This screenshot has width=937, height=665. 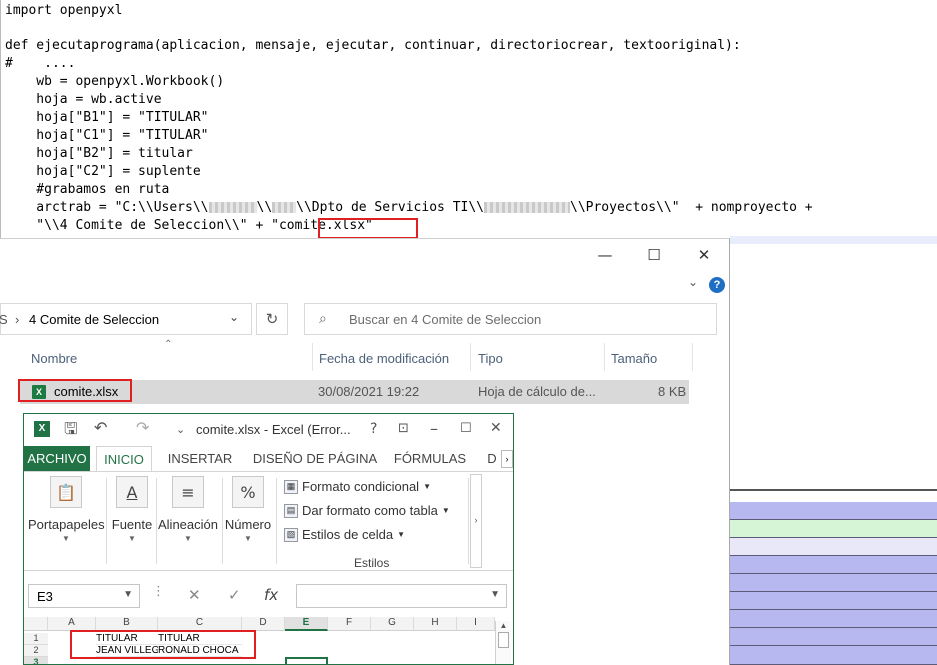 What do you see at coordinates (36, 624) in the screenshot?
I see `select-all-corner` at bounding box center [36, 624].